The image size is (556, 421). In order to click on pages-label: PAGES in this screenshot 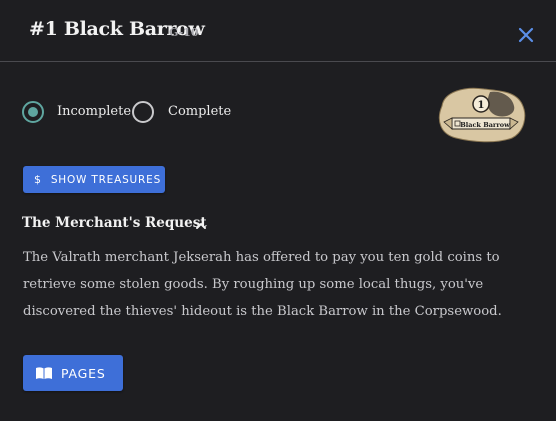, I will do `click(83, 373)`.